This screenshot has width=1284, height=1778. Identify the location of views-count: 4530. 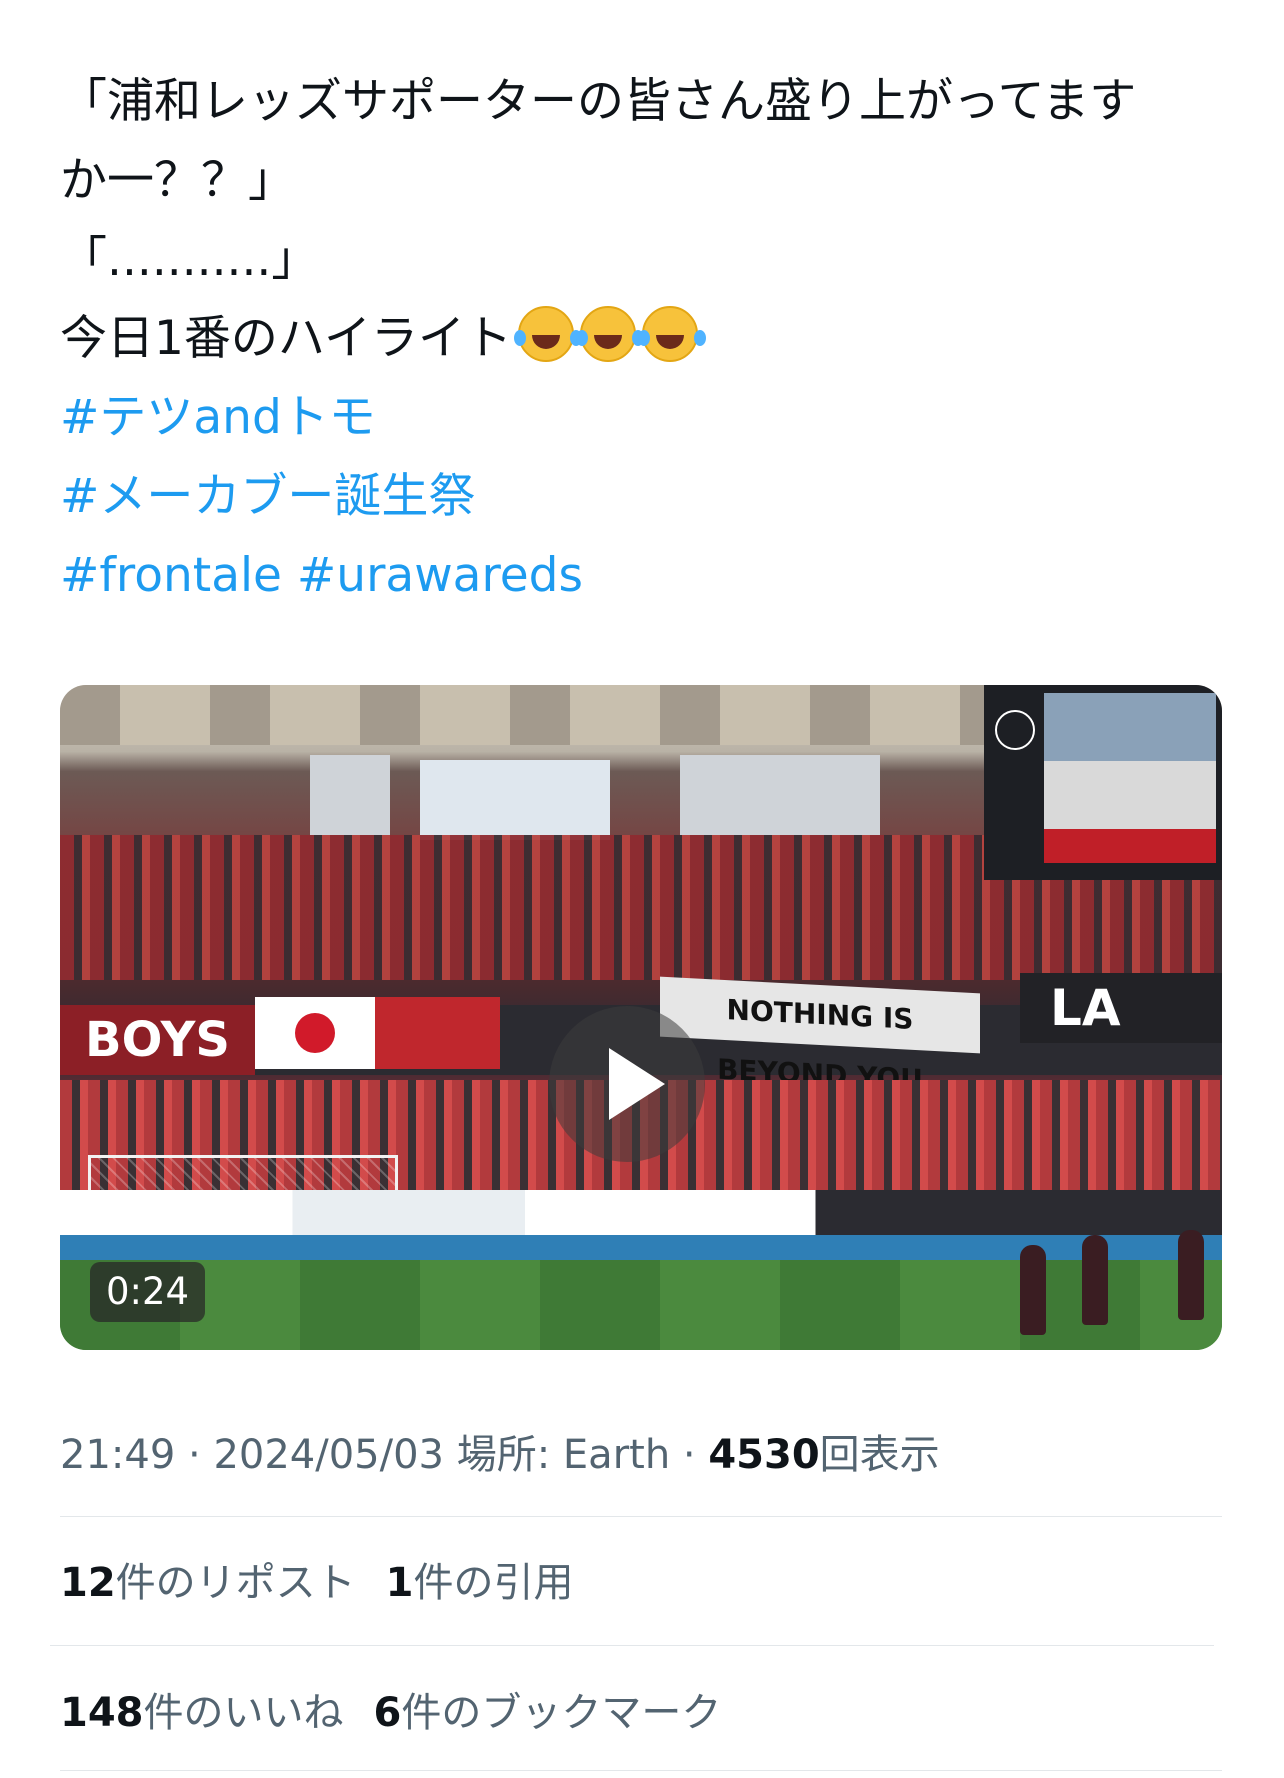
(764, 1455).